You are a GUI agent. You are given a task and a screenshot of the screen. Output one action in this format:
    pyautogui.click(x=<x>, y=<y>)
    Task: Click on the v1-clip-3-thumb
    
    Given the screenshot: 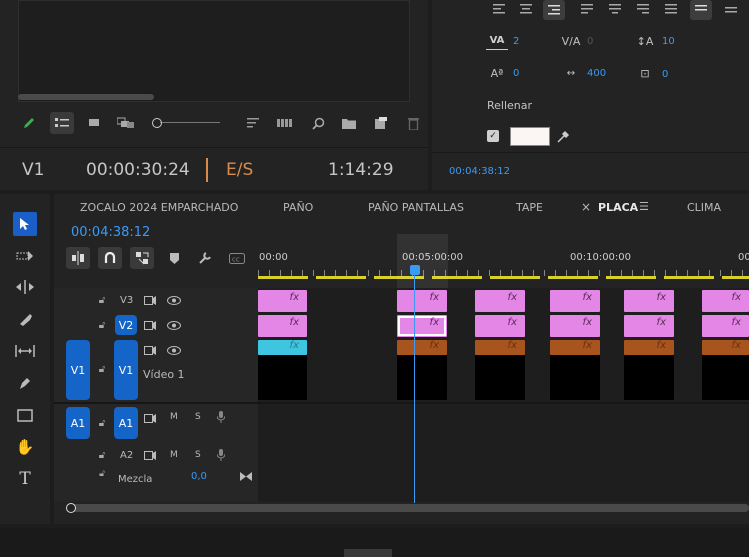 What is the action you would take?
    pyautogui.click(x=500, y=377)
    